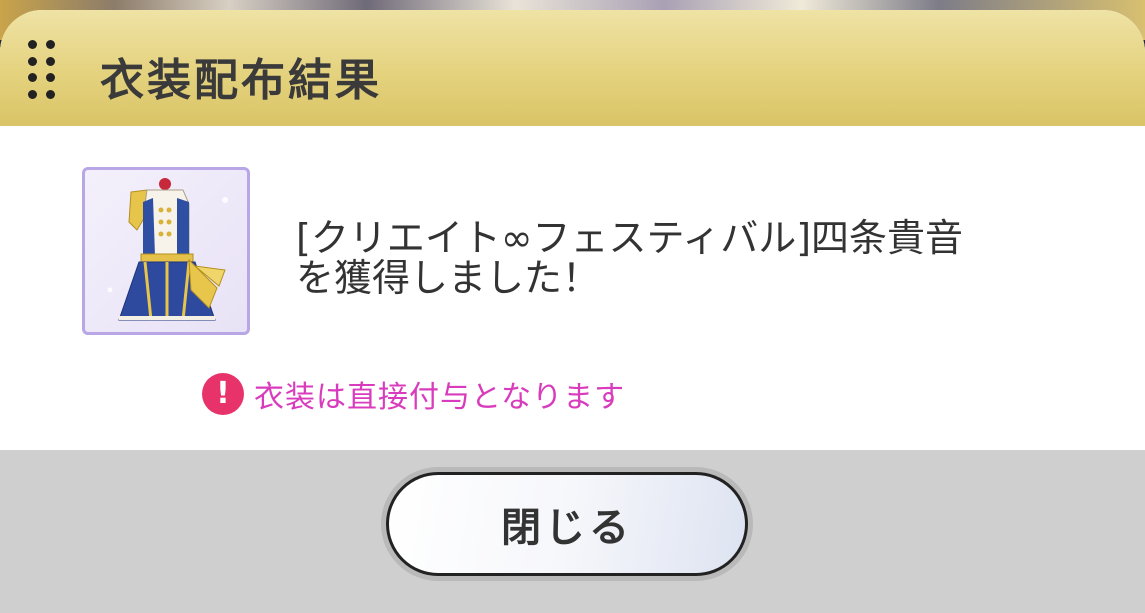 This screenshot has width=1145, height=613. Describe the element at coordinates (241, 80) in the screenshot. I see `dialog-title: 衣装配布結果` at that location.